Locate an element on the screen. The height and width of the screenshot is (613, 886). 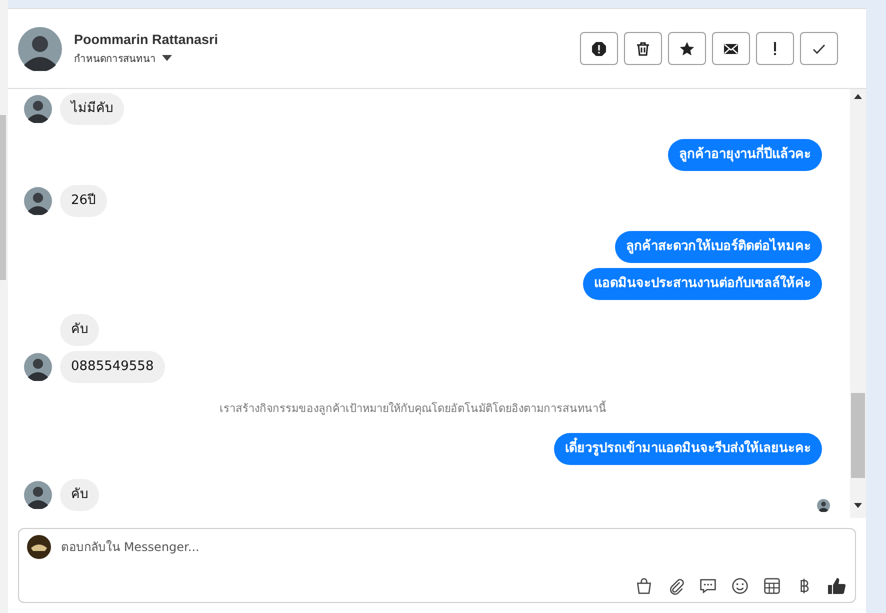
message-bubble: ไม่มีคับ is located at coordinates (92, 109).